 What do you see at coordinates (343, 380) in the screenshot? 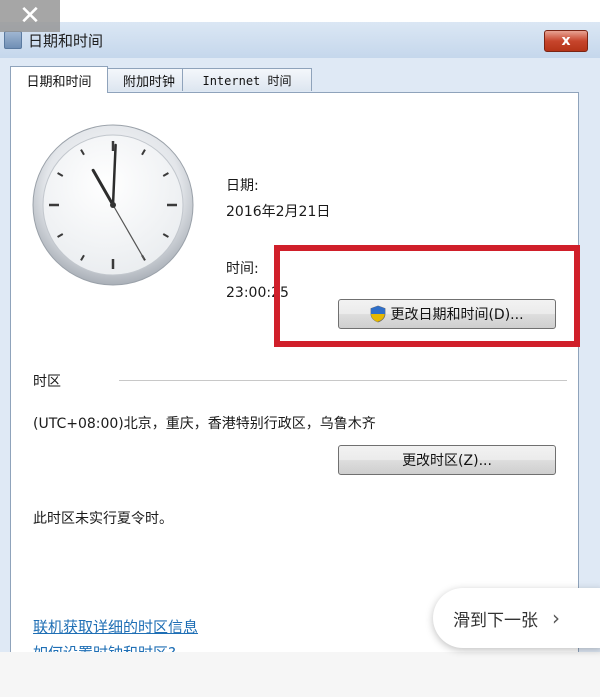
I see `timezone-divider` at bounding box center [343, 380].